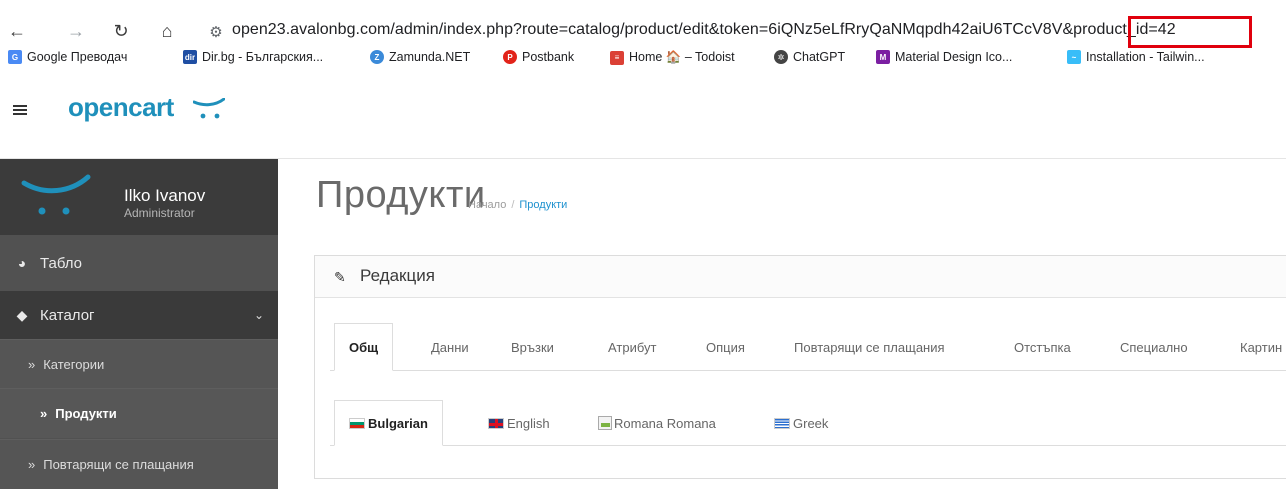 The height and width of the screenshot is (489, 1286). Describe the element at coordinates (725, 347) in the screenshot. I see `tab-option: Опция` at that location.